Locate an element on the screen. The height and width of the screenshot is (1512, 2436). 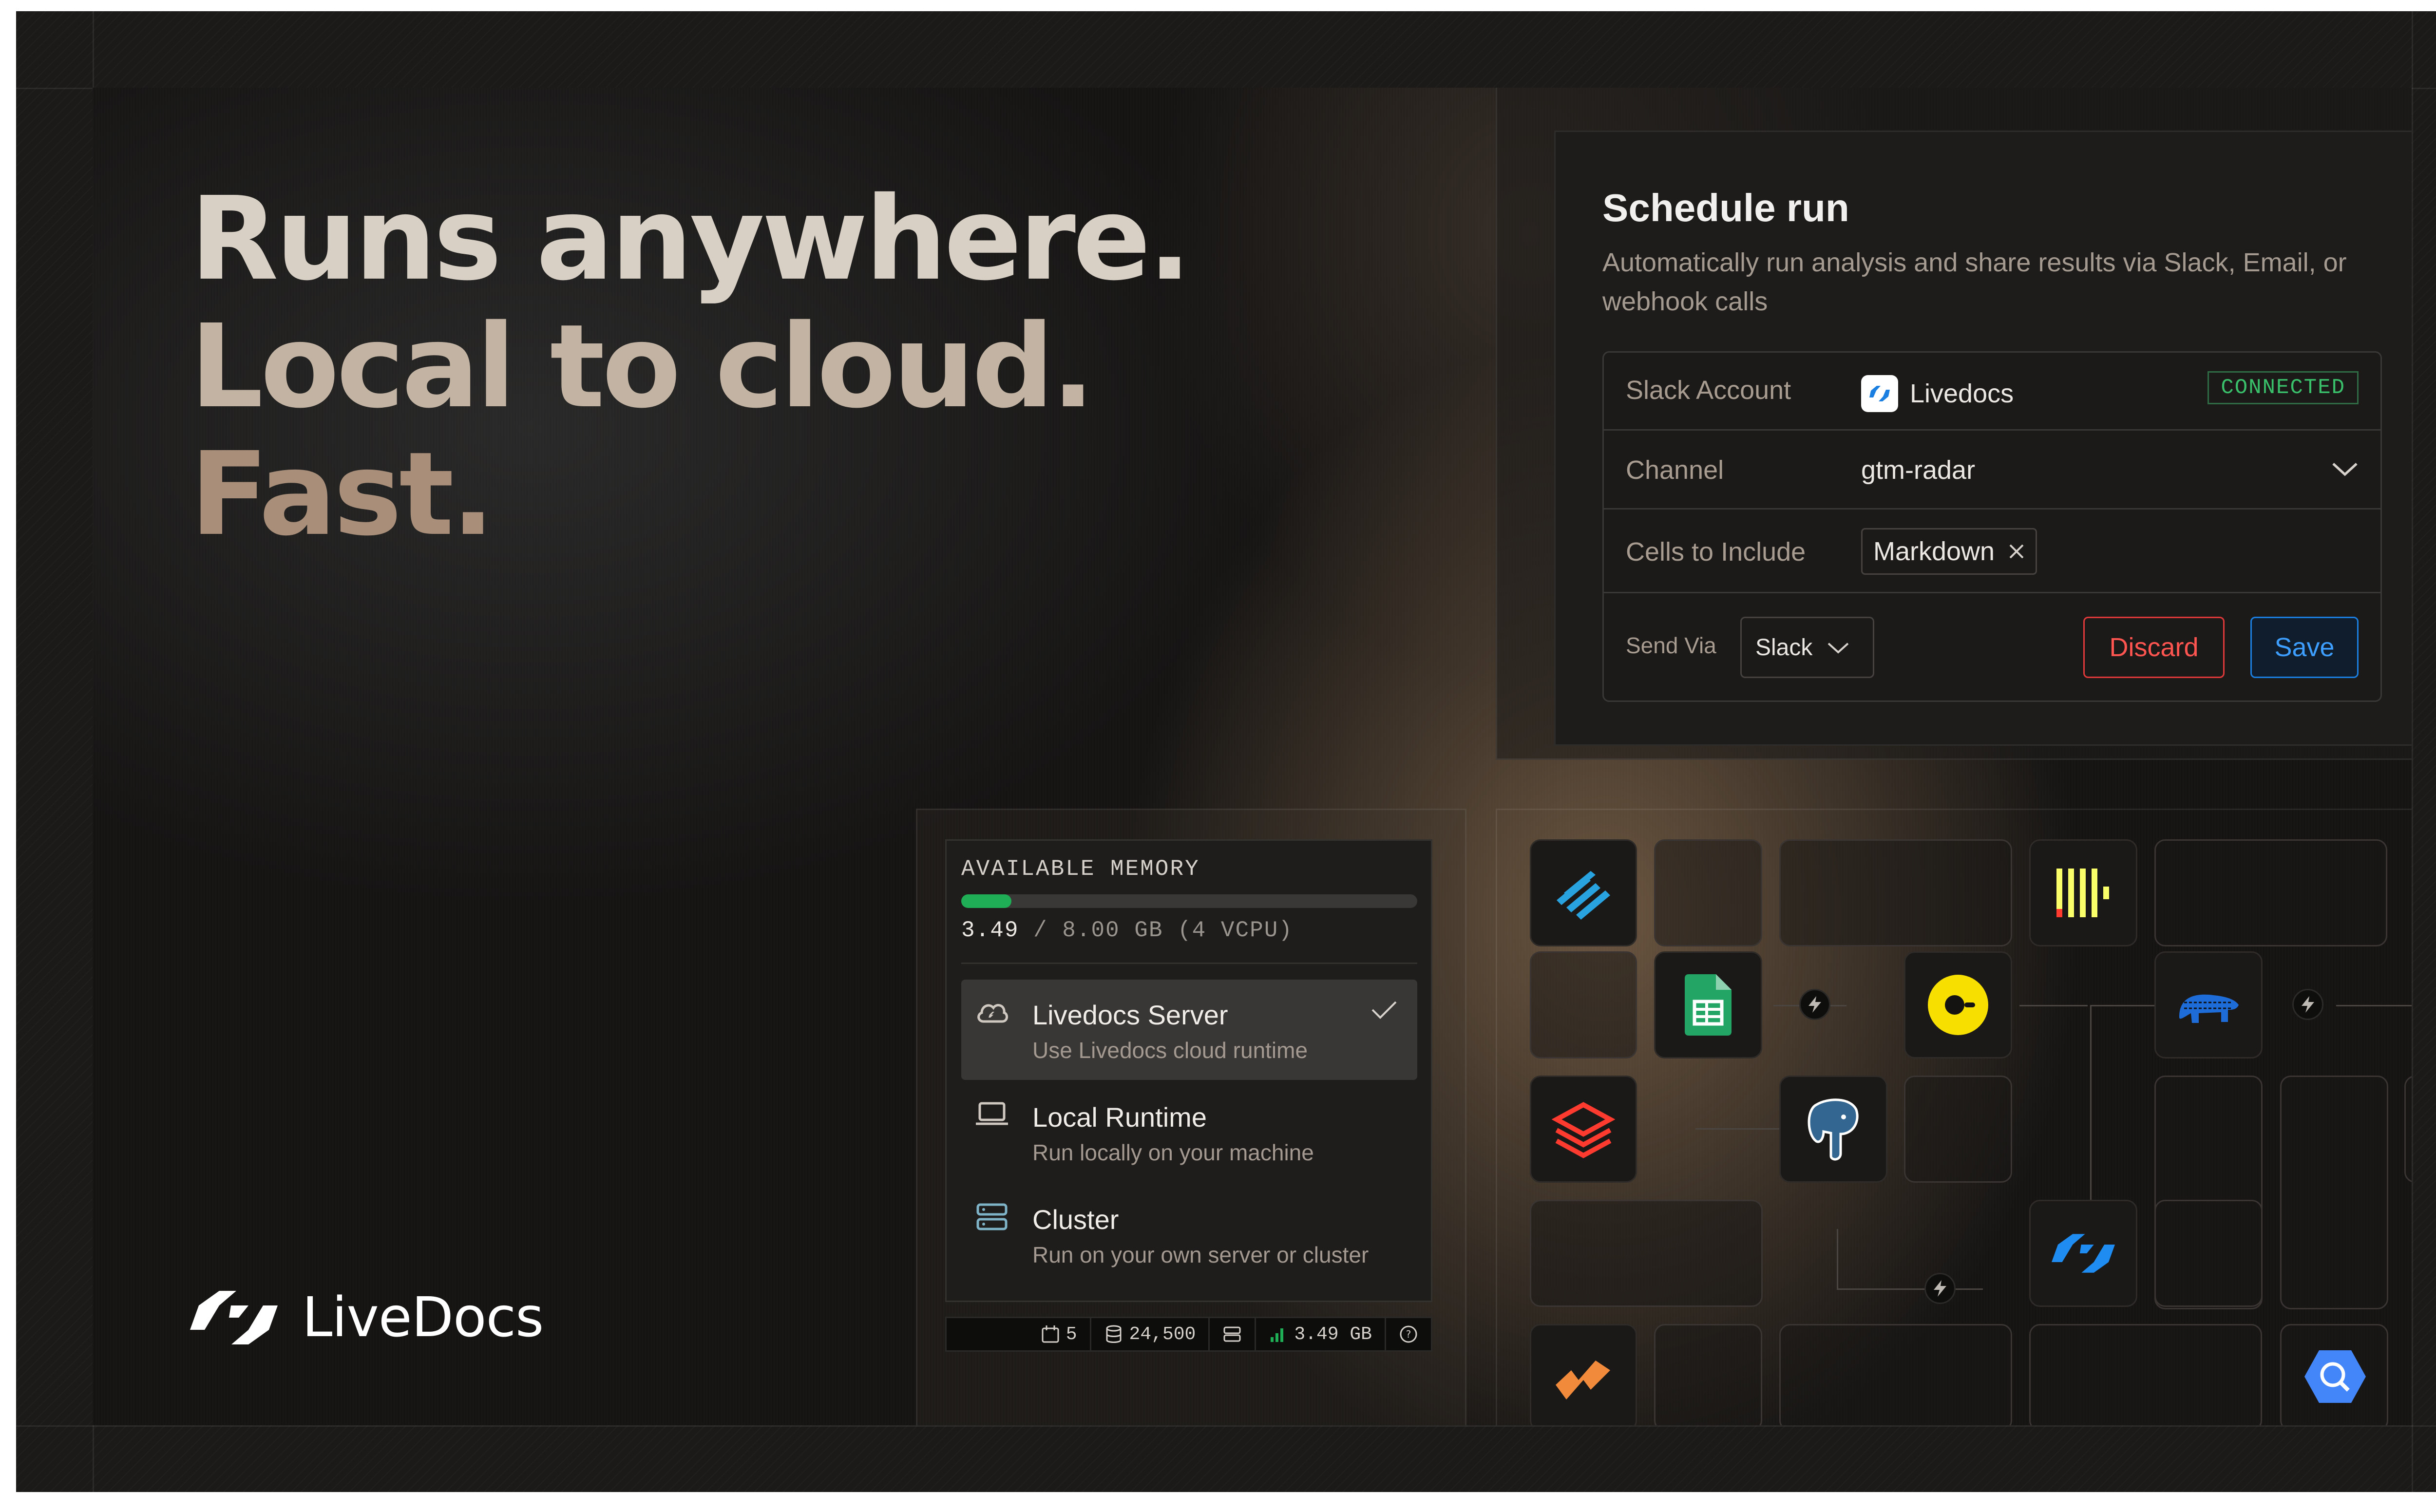
livedocs-icon is located at coordinates (2083, 1254).